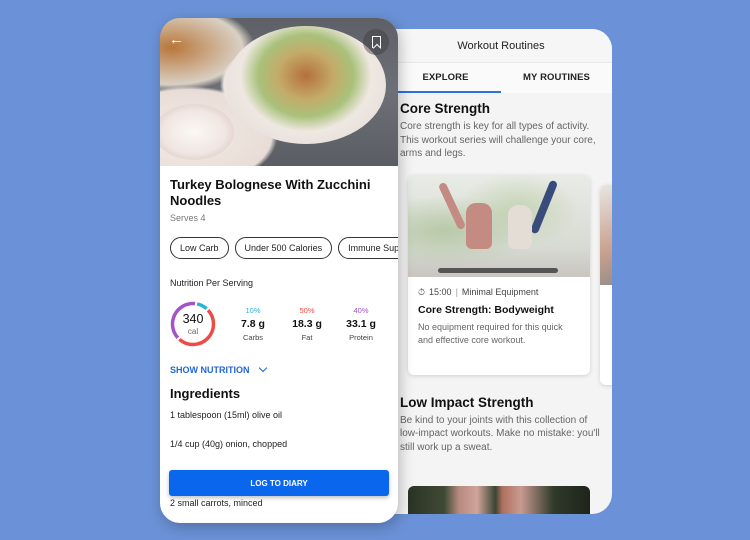 Image resolution: width=750 pixels, height=540 pixels. Describe the element at coordinates (210, 370) in the screenshot. I see `show-nutrition-label: SHOW NUTRITION` at that location.